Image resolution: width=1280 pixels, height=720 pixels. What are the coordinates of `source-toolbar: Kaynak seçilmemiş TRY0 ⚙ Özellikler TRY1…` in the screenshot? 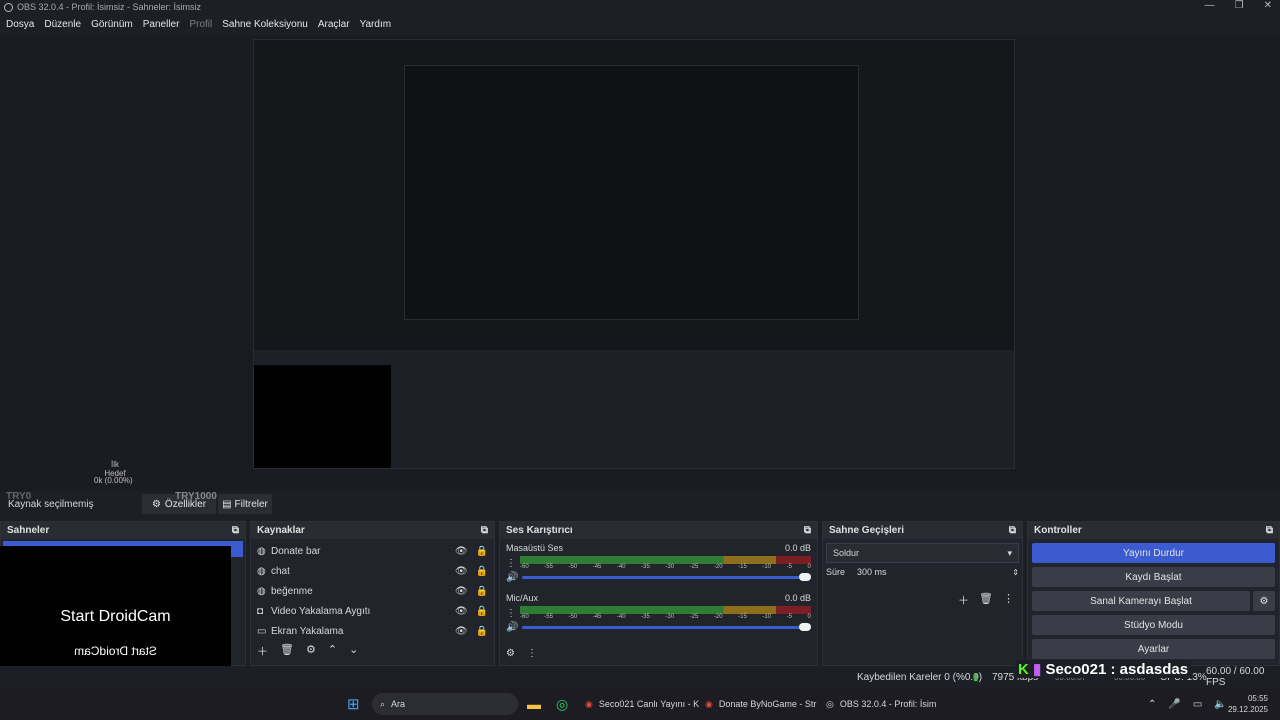 It's located at (640, 503).